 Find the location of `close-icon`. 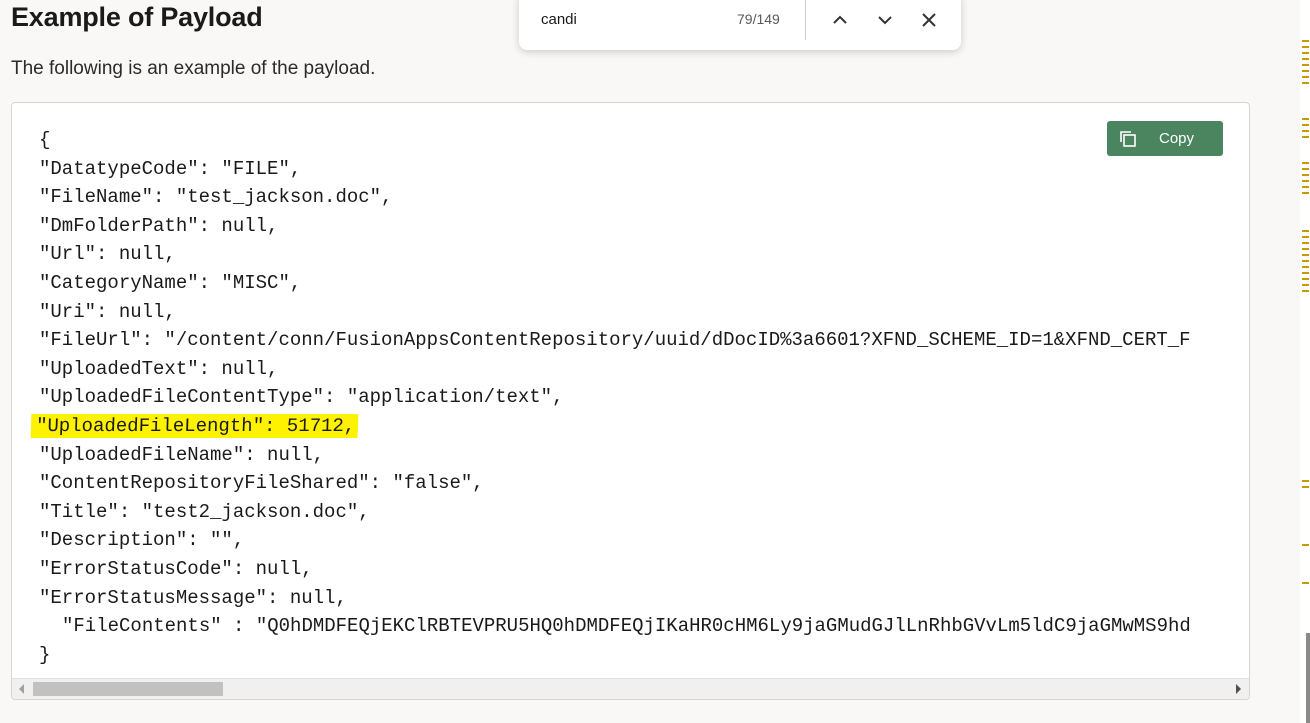

close-icon is located at coordinates (929, 20).